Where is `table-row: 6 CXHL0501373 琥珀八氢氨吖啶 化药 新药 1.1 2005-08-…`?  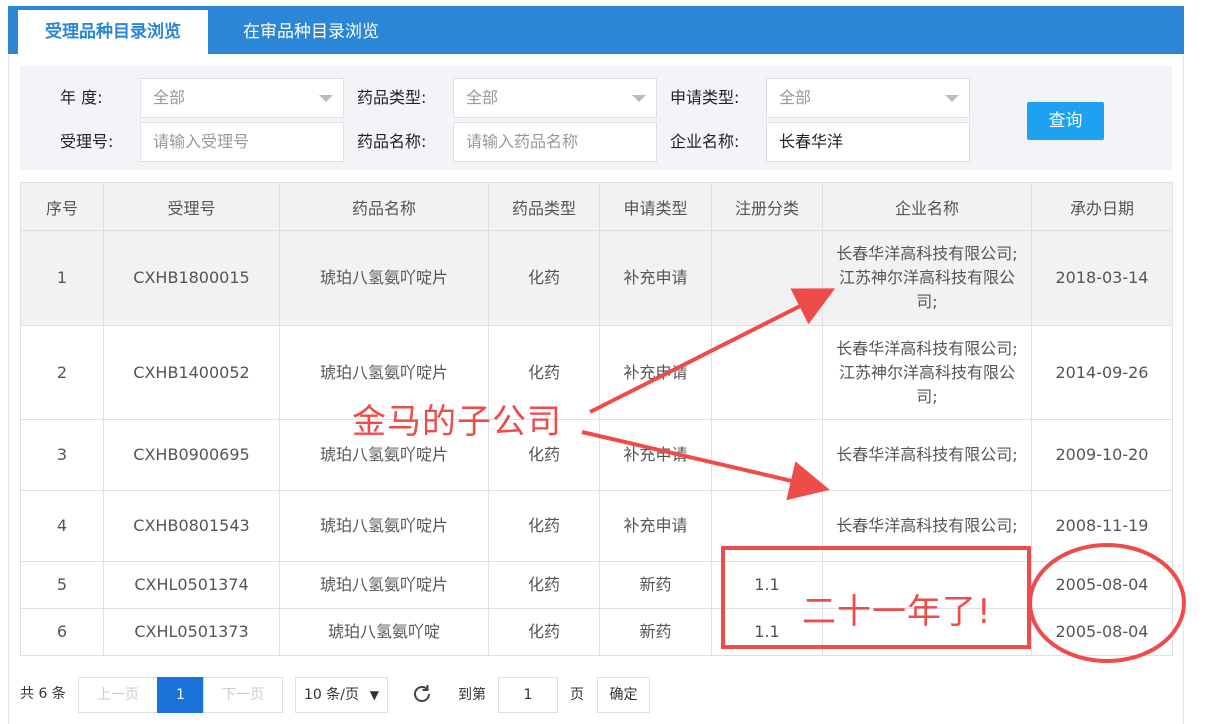
table-row: 6 CXHL0501373 琥珀八氢氨吖啶 化药 新药 1.1 2005-08-… is located at coordinates (596, 632).